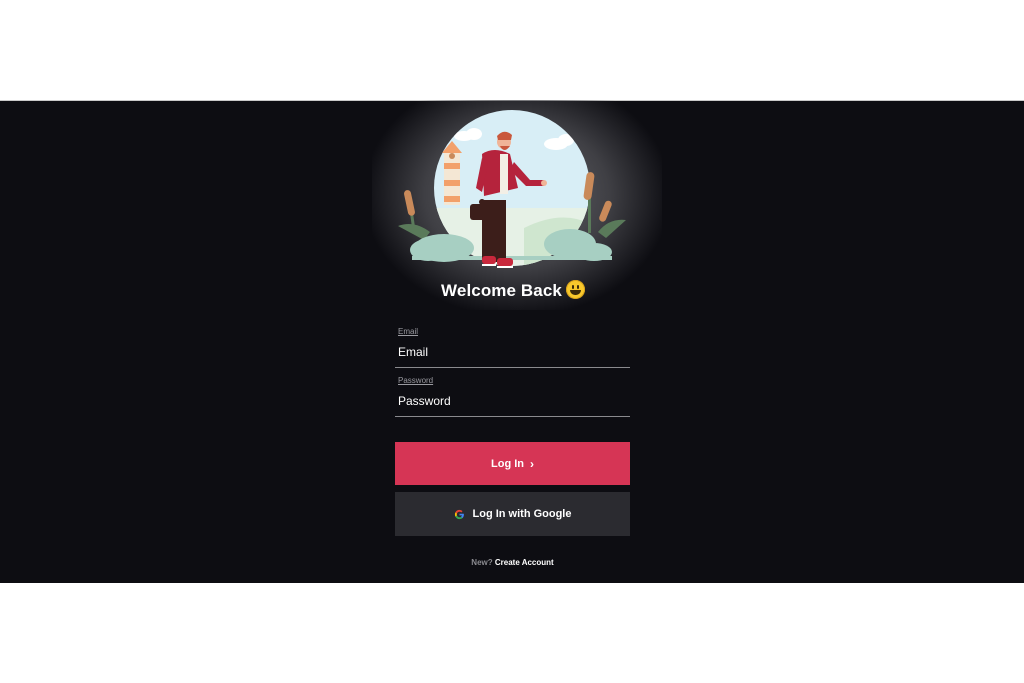 This screenshot has height=683, width=1024. What do you see at coordinates (512, 189) in the screenshot?
I see `hero-illustration` at bounding box center [512, 189].